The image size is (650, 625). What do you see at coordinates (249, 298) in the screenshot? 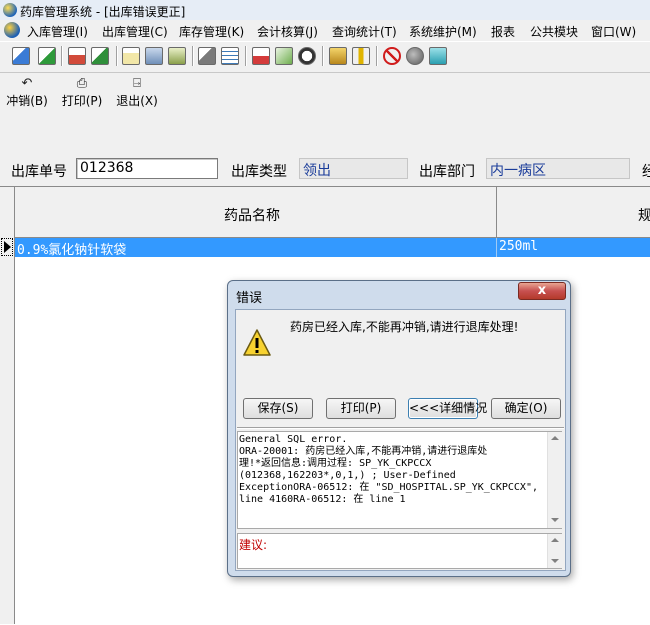
I see `dialog-title: 错误` at bounding box center [249, 298].